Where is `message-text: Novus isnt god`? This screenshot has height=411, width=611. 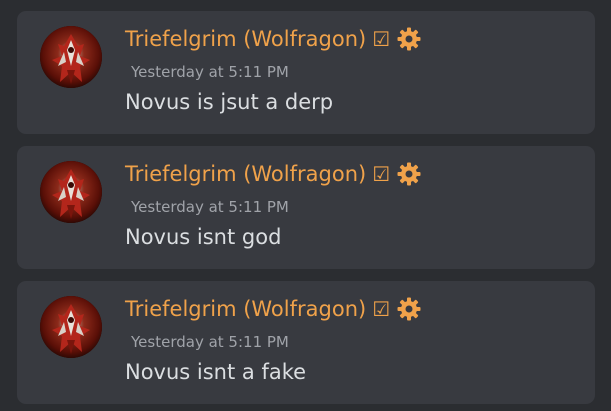
message-text: Novus isnt god is located at coordinates (203, 237).